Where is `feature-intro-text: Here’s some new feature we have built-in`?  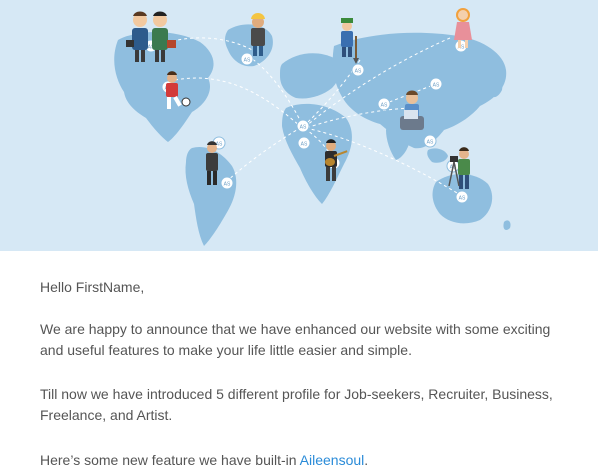
feature-intro-text: Here’s some new feature we have built-in is located at coordinates (170, 460).